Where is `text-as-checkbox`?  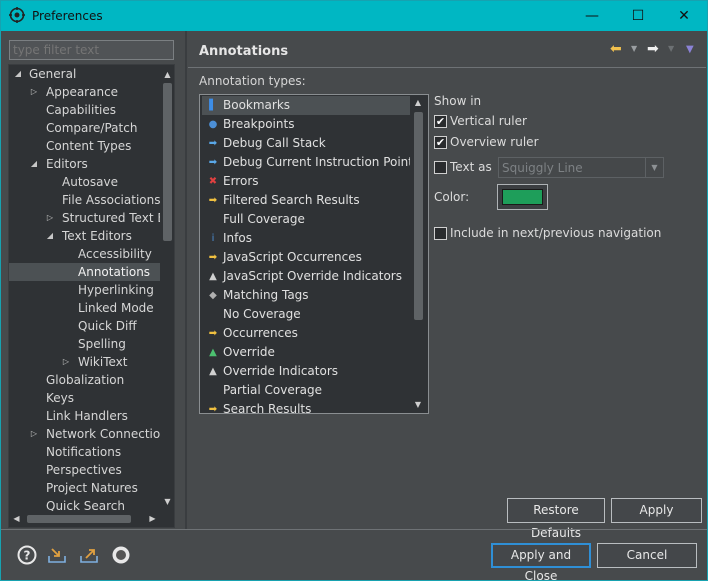
text-as-checkbox is located at coordinates (440, 167).